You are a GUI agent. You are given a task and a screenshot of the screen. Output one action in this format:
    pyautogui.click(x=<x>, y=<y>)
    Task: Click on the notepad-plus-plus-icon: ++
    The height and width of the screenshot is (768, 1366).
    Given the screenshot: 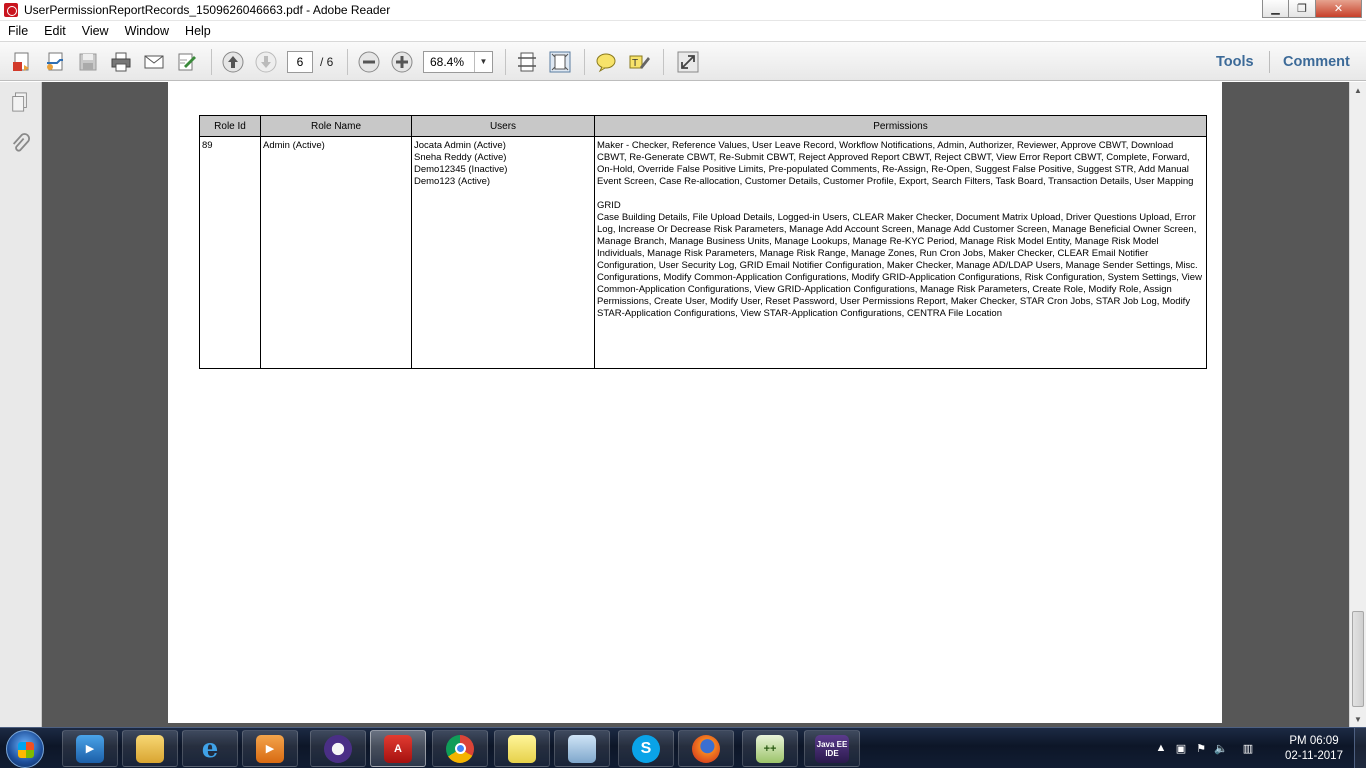 What is the action you would take?
    pyautogui.click(x=770, y=748)
    